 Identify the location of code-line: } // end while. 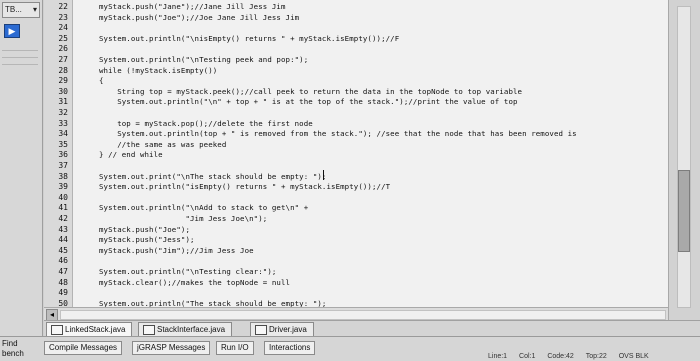
(131, 155).